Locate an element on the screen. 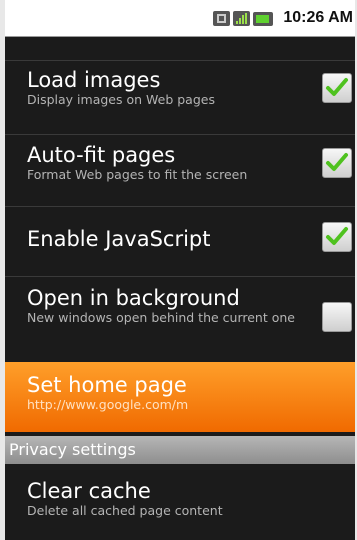 This screenshot has height=540, width=357. setting-title: Clear cache is located at coordinates (89, 491).